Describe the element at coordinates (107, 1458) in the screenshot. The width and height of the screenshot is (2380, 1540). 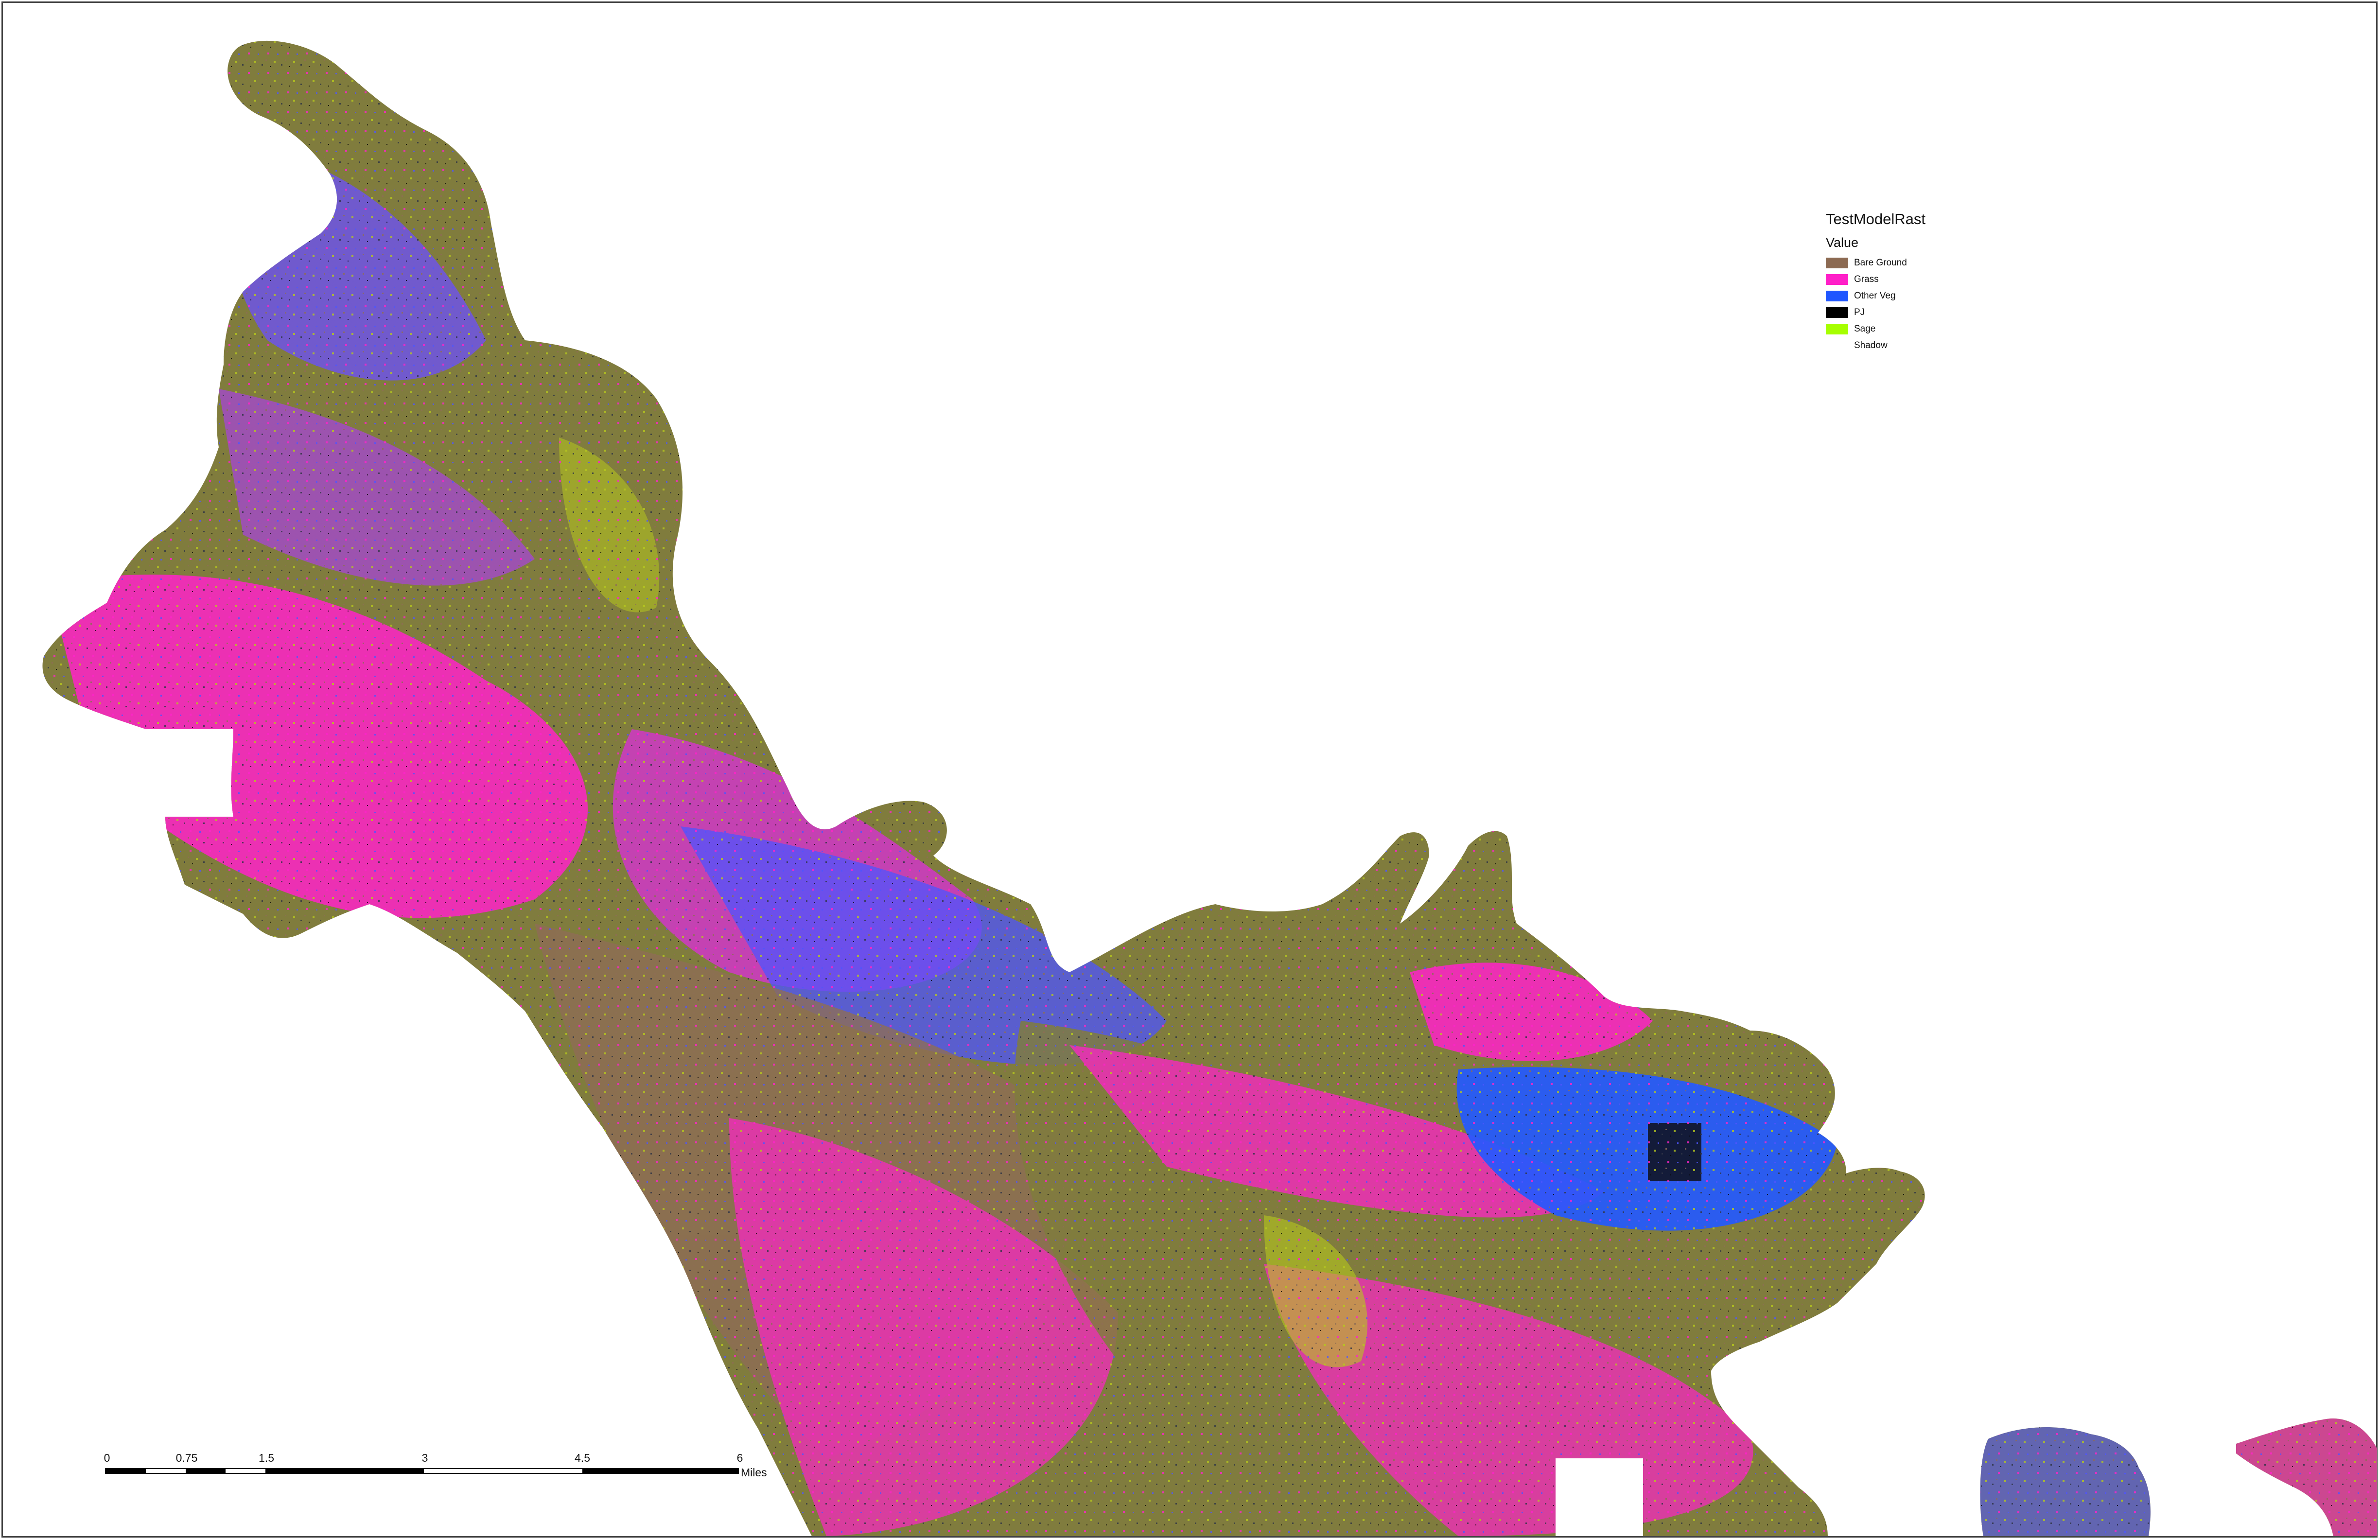
I see `scale-label-0: 0` at that location.